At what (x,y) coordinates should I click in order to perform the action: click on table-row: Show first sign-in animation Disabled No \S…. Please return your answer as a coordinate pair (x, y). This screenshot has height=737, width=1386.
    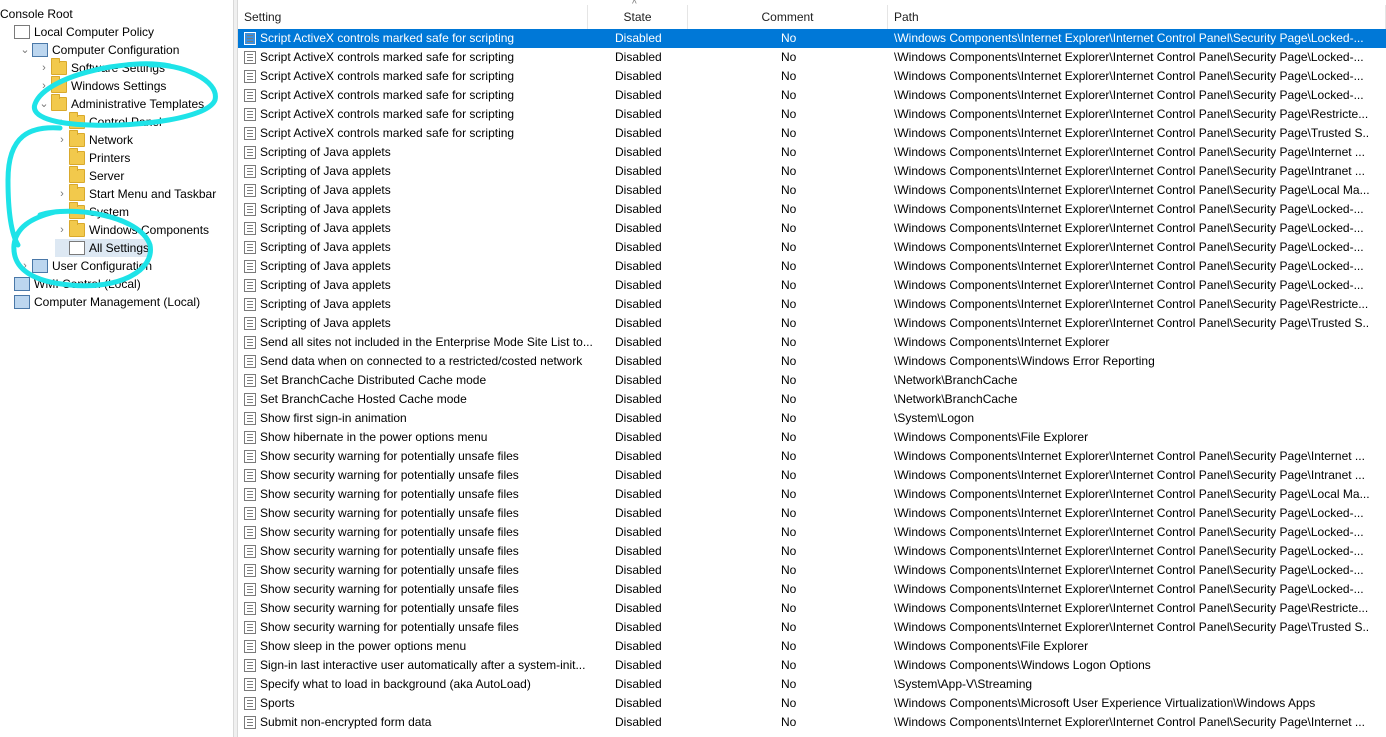
    Looking at the image, I should click on (812, 418).